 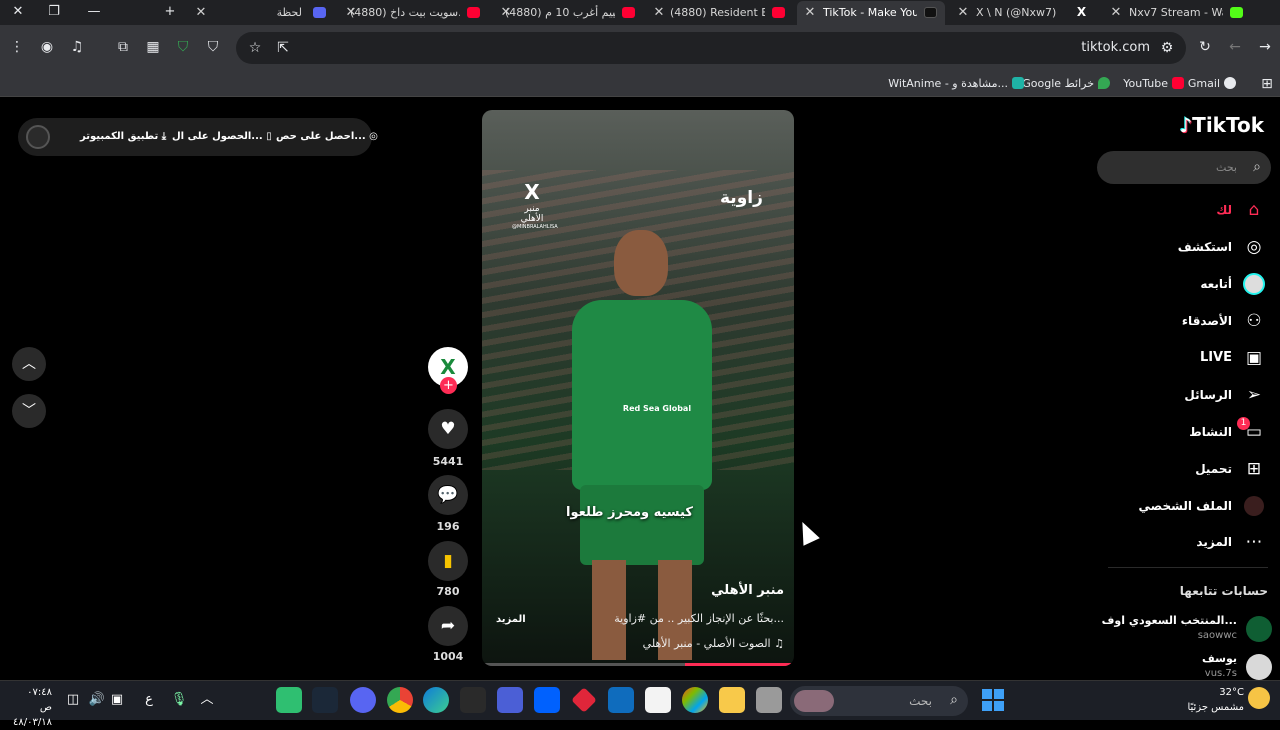 What do you see at coordinates (1188, 432) in the screenshot?
I see `nav-activity: ▭ 1 النشاط` at bounding box center [1188, 432].